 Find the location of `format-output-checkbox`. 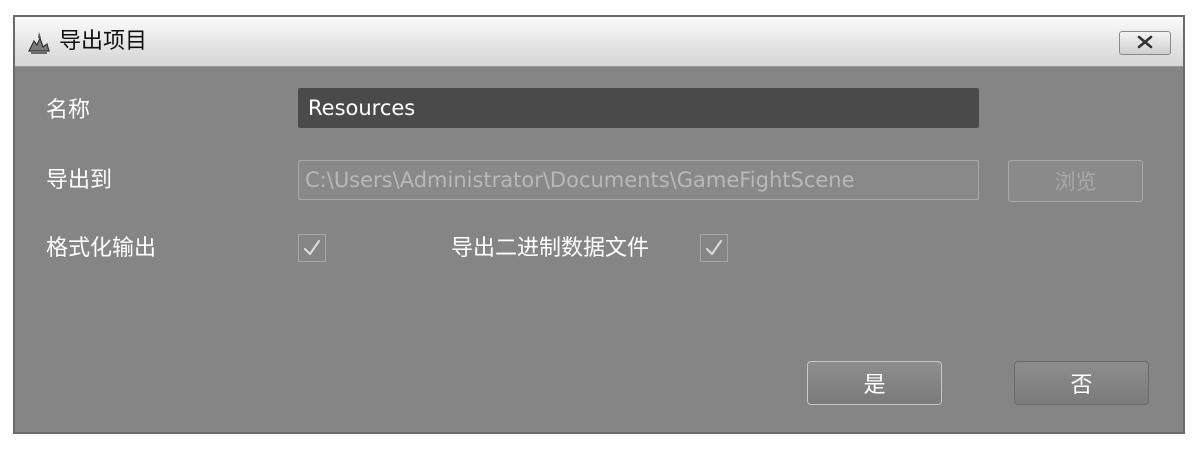

format-output-checkbox is located at coordinates (312, 248).